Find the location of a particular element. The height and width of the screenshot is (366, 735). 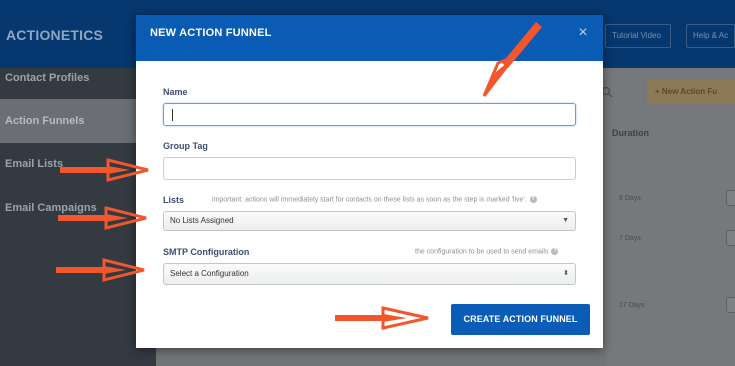

tutorial-video-button: Tutorial Video is located at coordinates (638, 36).